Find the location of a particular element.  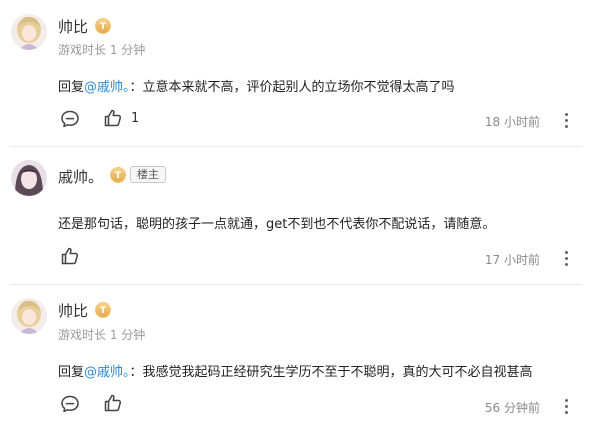

comment-body: ：我感觉我起码正经研究生学历不至于不聪明，真的大可不必自视甚高 is located at coordinates (331, 372).